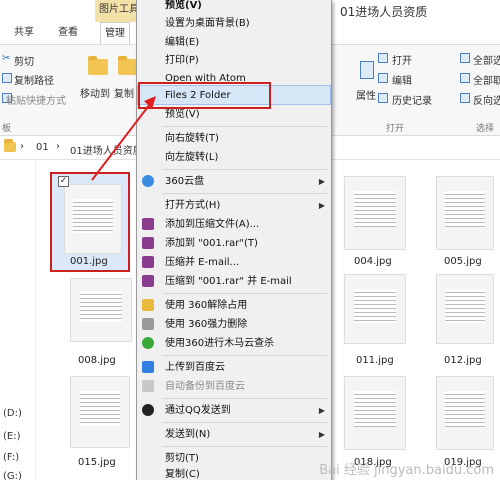 The image size is (500, 480). I want to click on menu-item-label: 通过QQ发送到, so click(198, 410).